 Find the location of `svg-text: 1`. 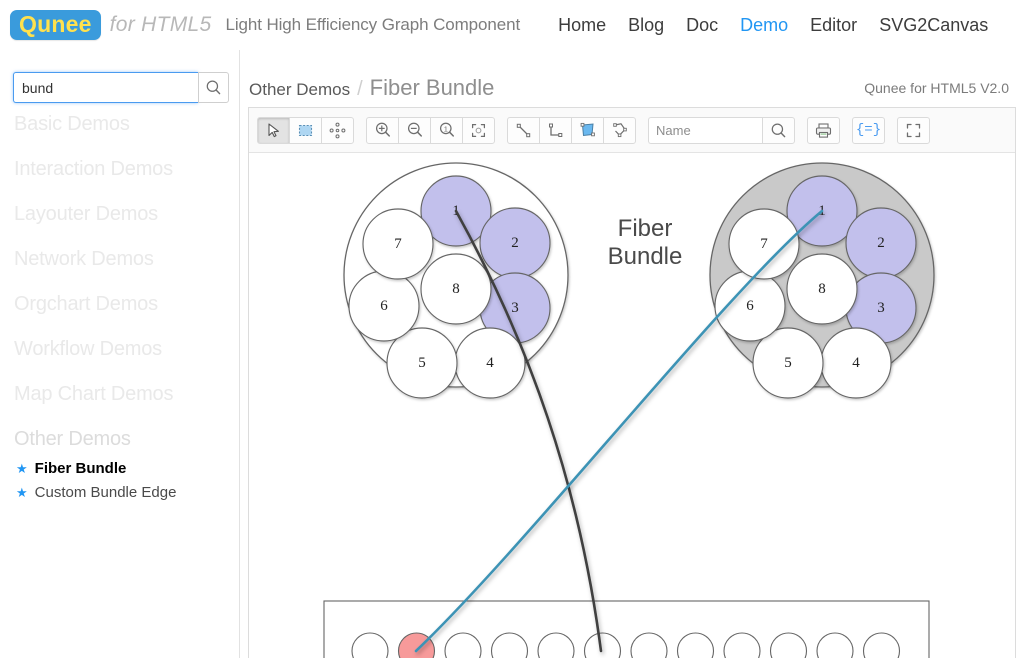

svg-text: 1 is located at coordinates (445, 128).